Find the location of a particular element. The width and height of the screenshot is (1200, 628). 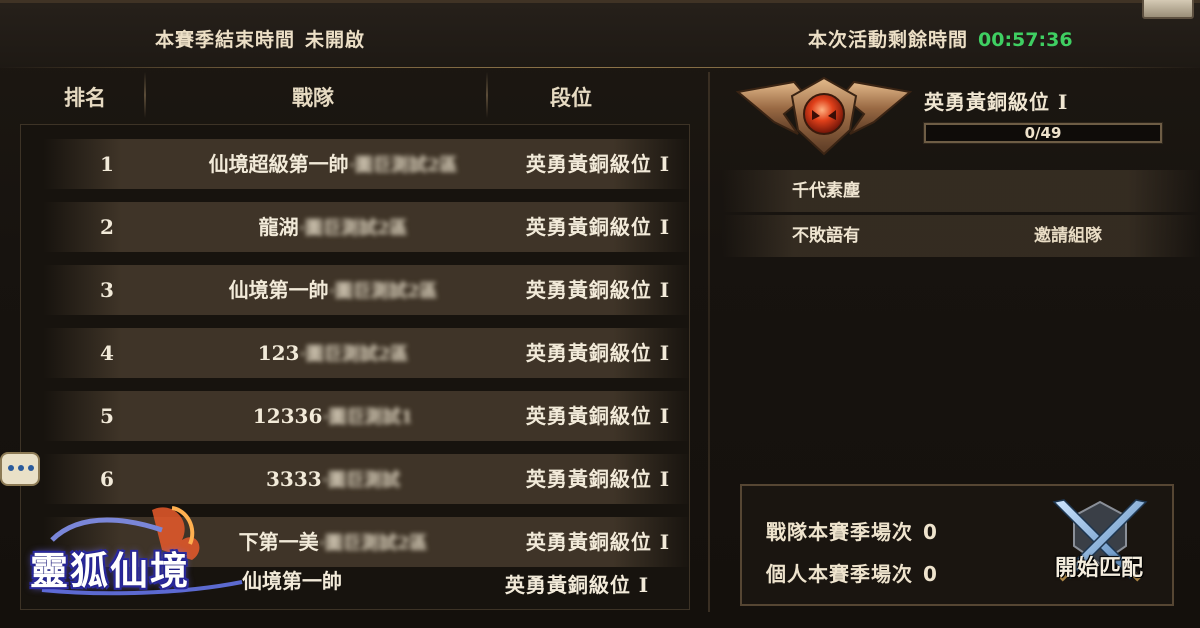

rank-number: 3 is located at coordinates (107, 290).